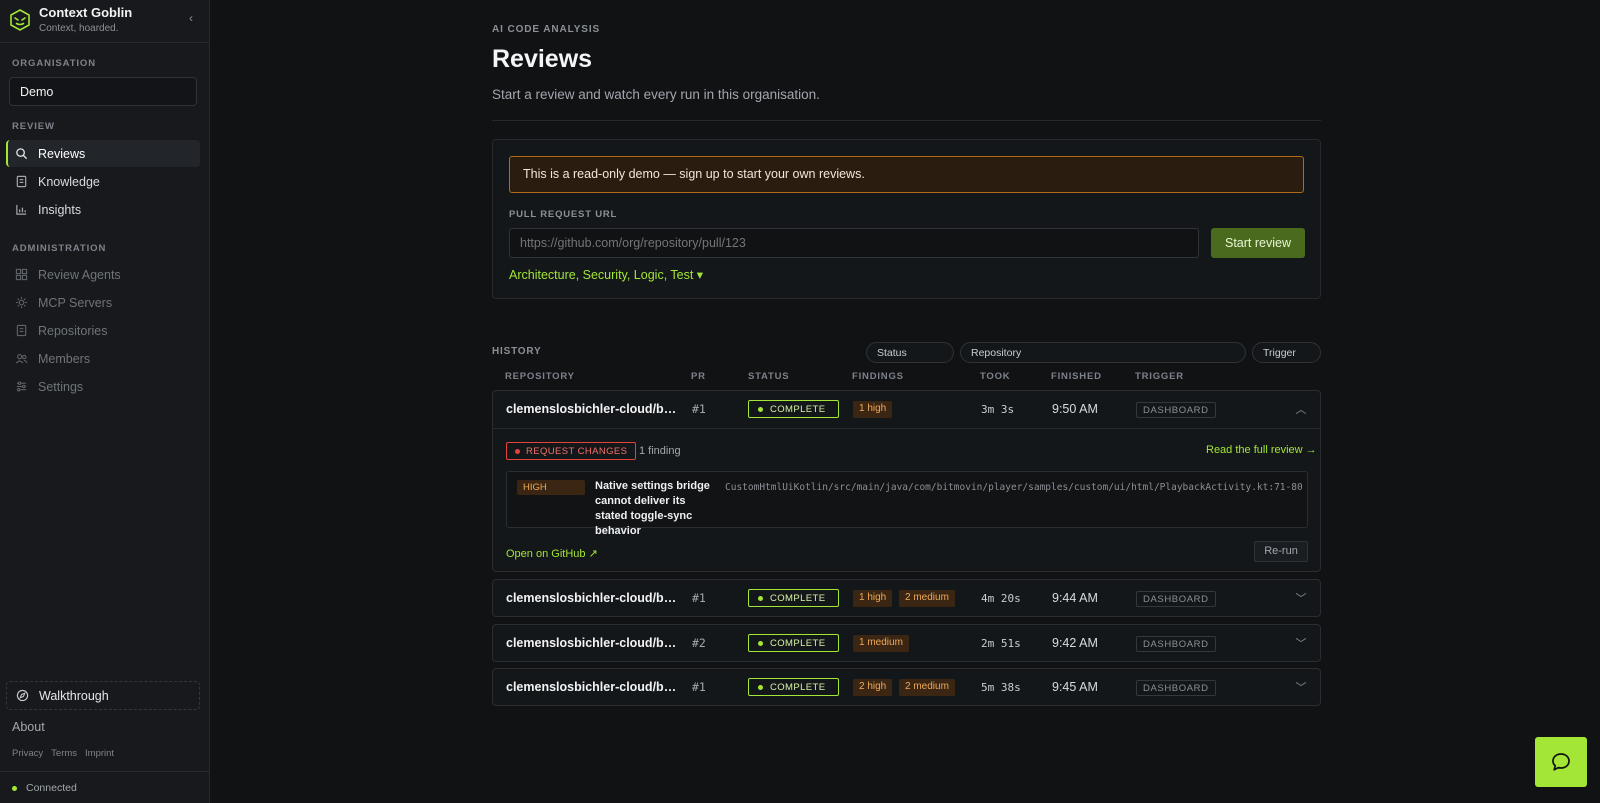 Image resolution: width=1600 pixels, height=803 pixels. What do you see at coordinates (103, 386) in the screenshot?
I see `sidebar-item-settings: Settings` at bounding box center [103, 386].